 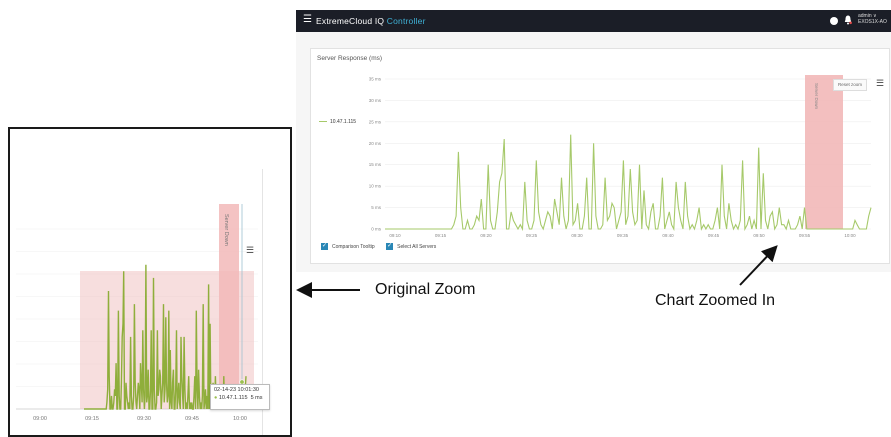 I want to click on original-zoom-callout: Original Zoom, so click(x=425, y=289).